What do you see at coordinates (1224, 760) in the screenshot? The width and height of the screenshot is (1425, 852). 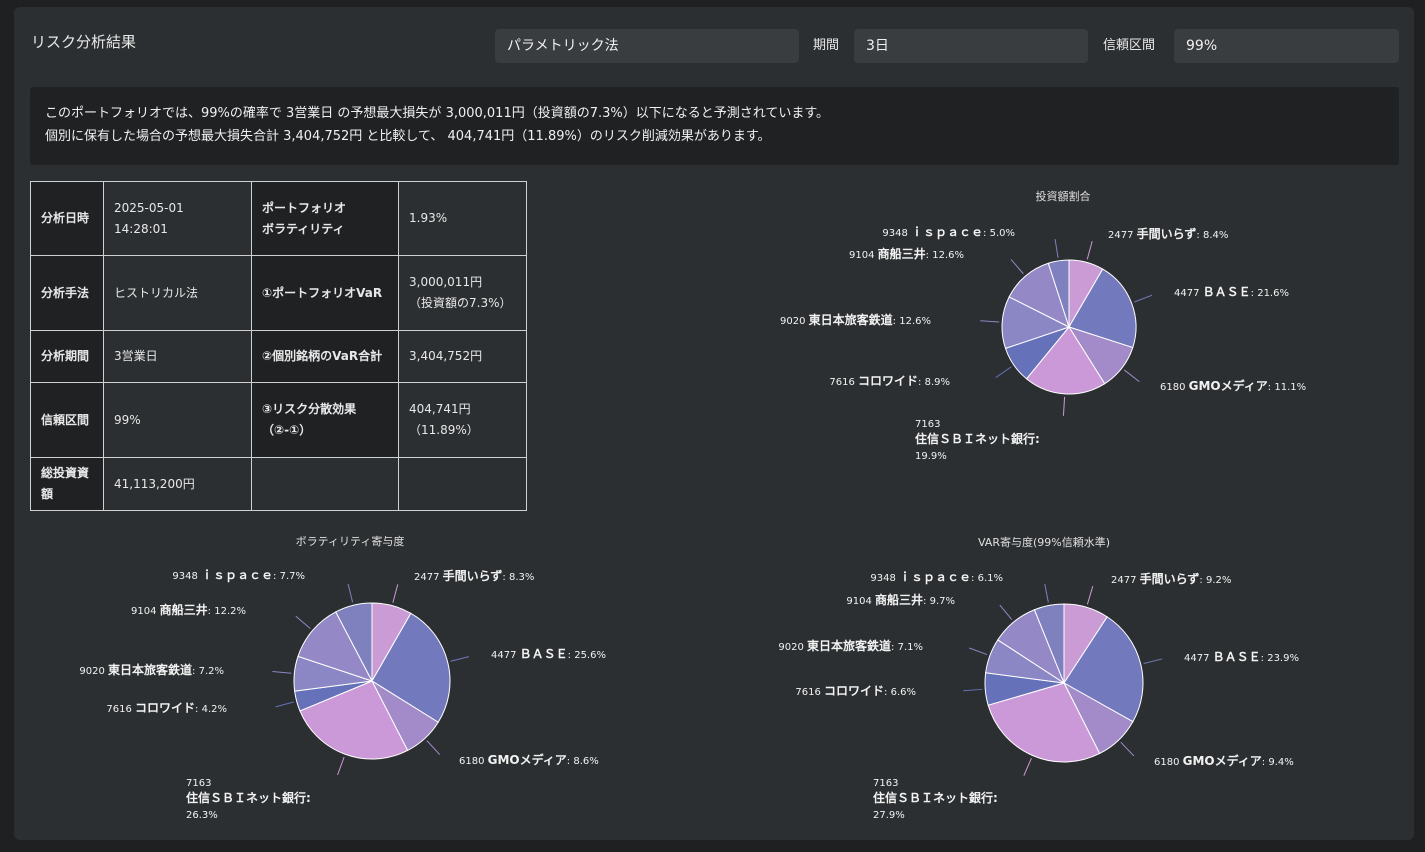 I see `slice-label: 6180 GMOメディア: 9.4%` at bounding box center [1224, 760].